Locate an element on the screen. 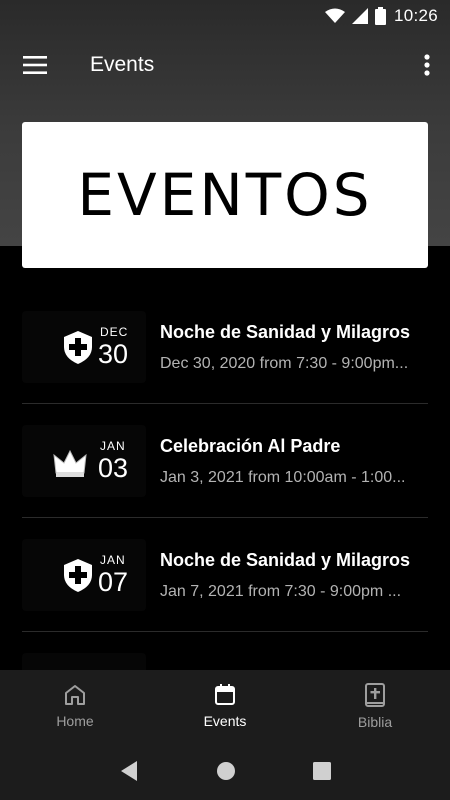  nav-home: Home is located at coordinates (75, 706).